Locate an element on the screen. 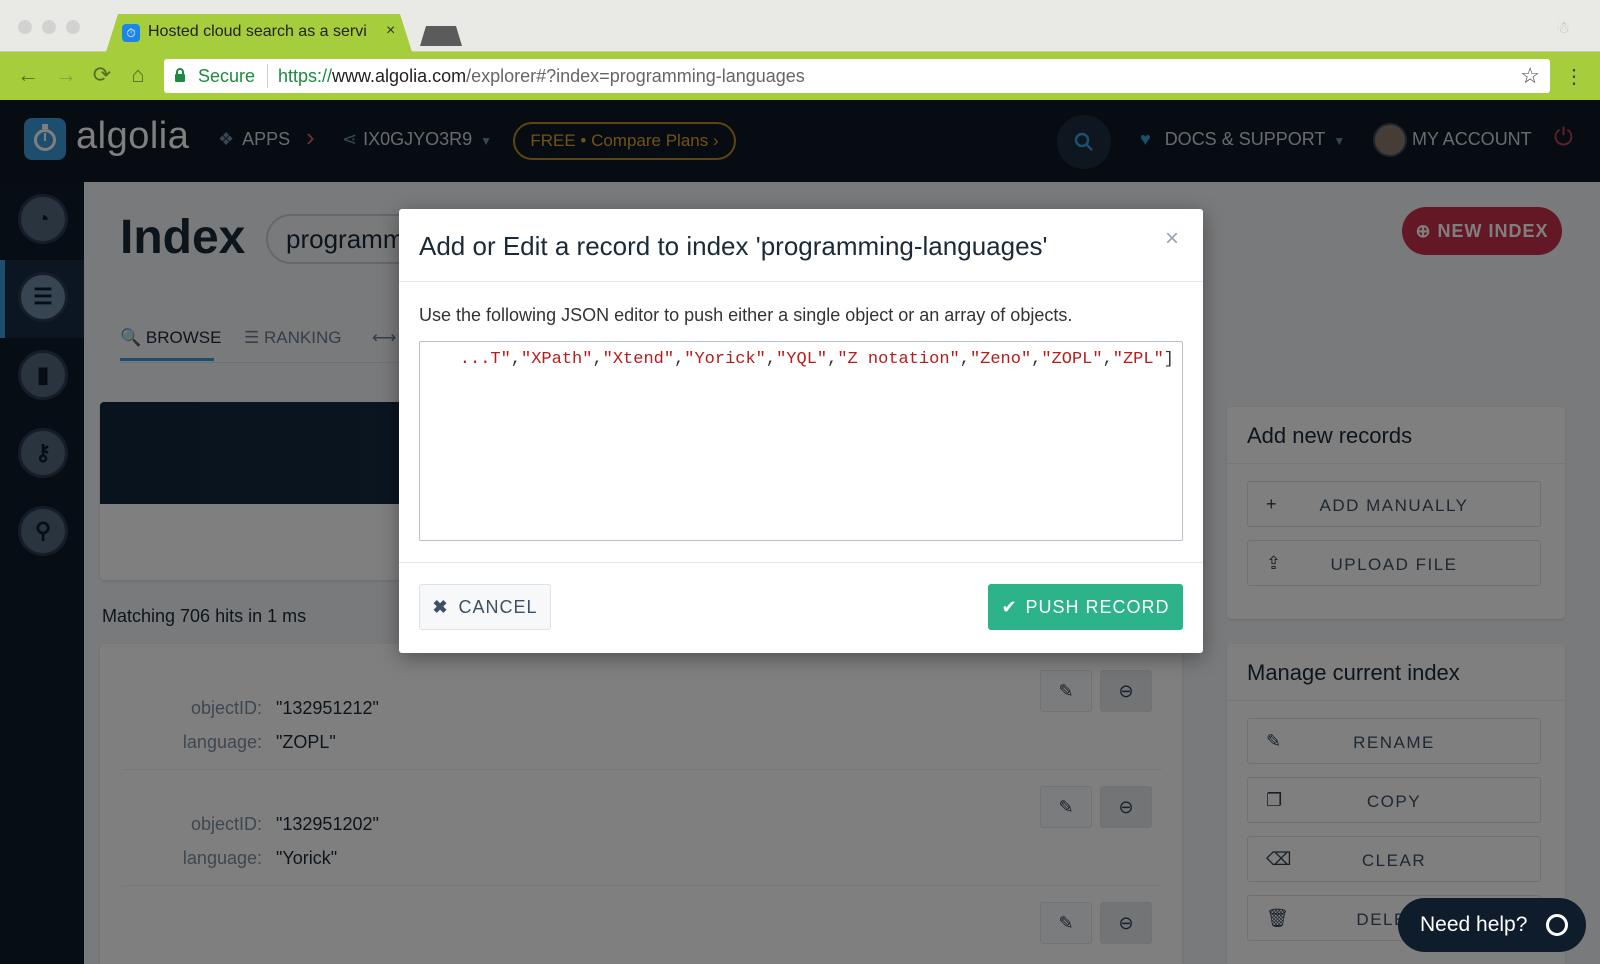 This screenshot has width=1600, height=964. secure-label: Secure is located at coordinates (227, 76).